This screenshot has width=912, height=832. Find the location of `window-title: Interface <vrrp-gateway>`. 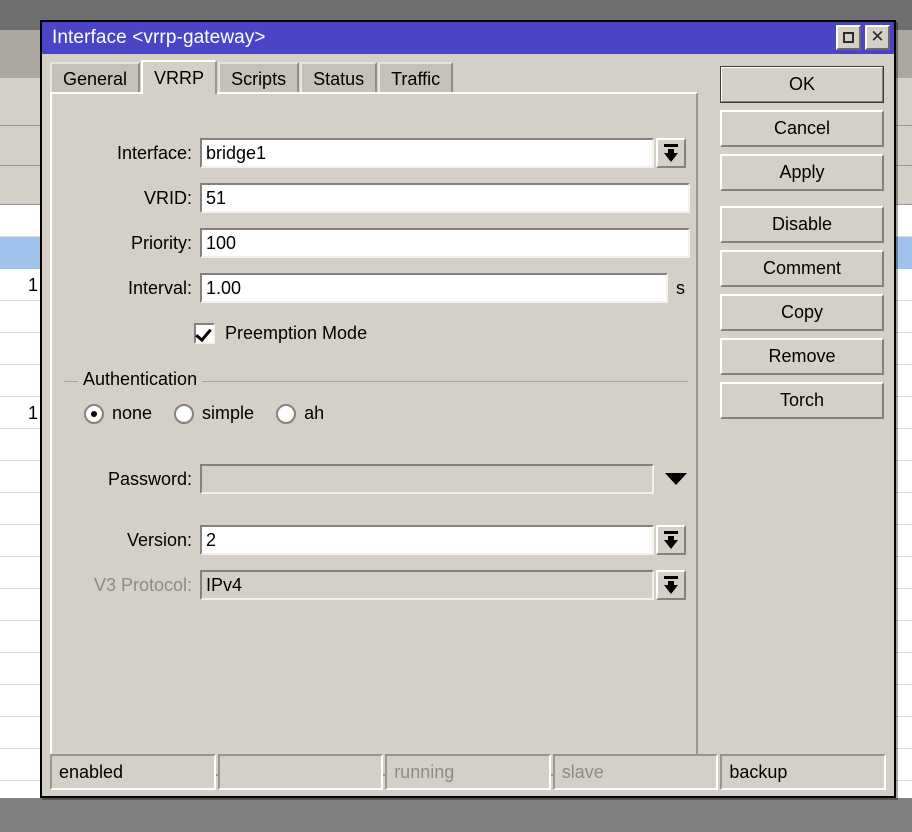

window-title: Interface <vrrp-gateway> is located at coordinates (159, 37).